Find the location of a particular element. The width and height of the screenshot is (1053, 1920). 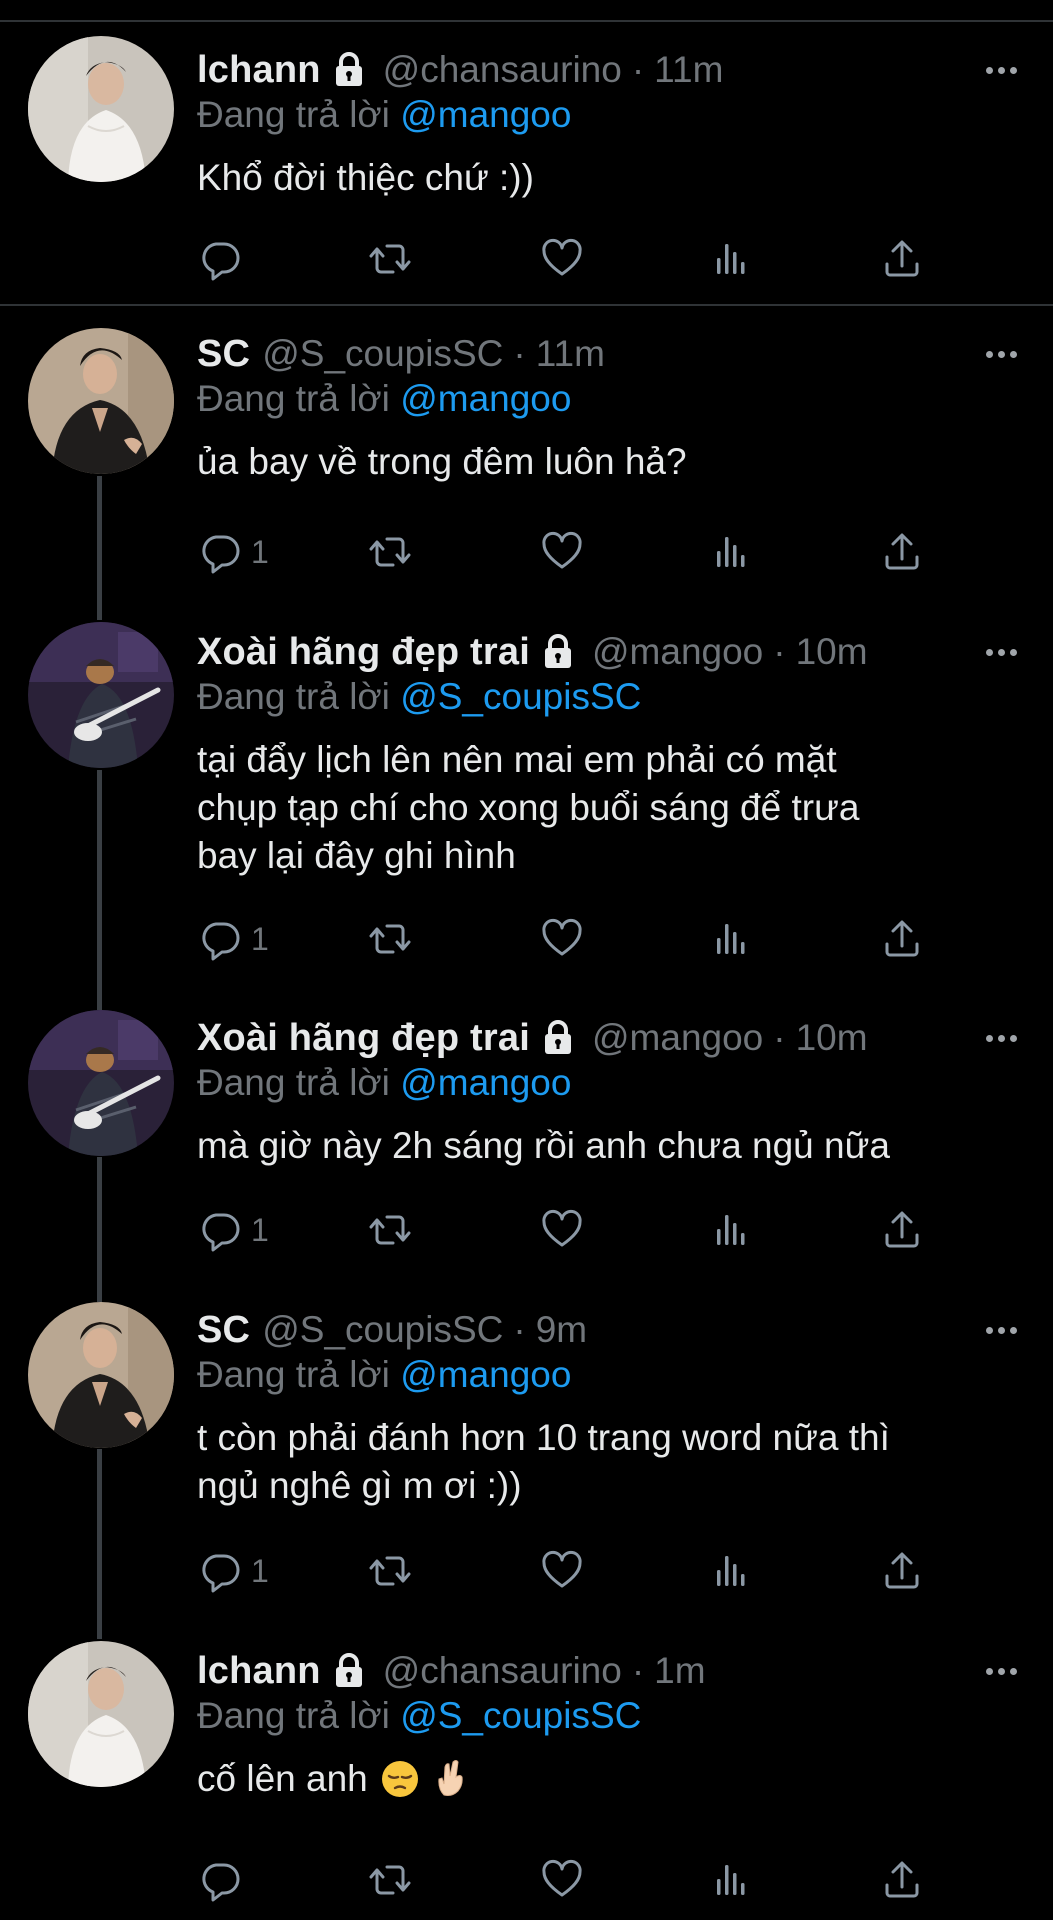

reply-count: 1 is located at coordinates (260, 1229).